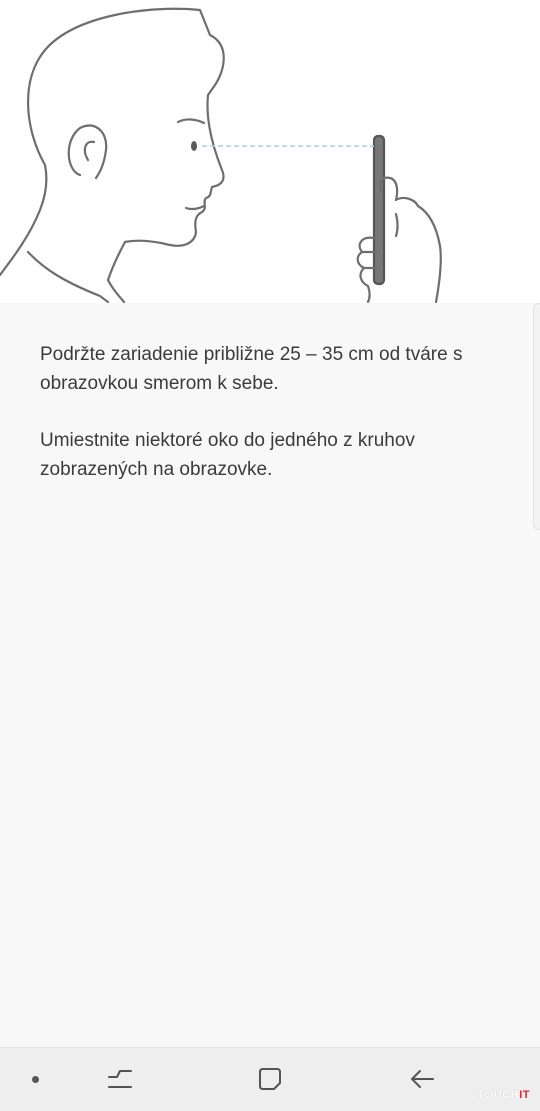 The width and height of the screenshot is (540, 1111). Describe the element at coordinates (503, 1095) in the screenshot. I see `touchit-watermark: TOUCHIT` at that location.